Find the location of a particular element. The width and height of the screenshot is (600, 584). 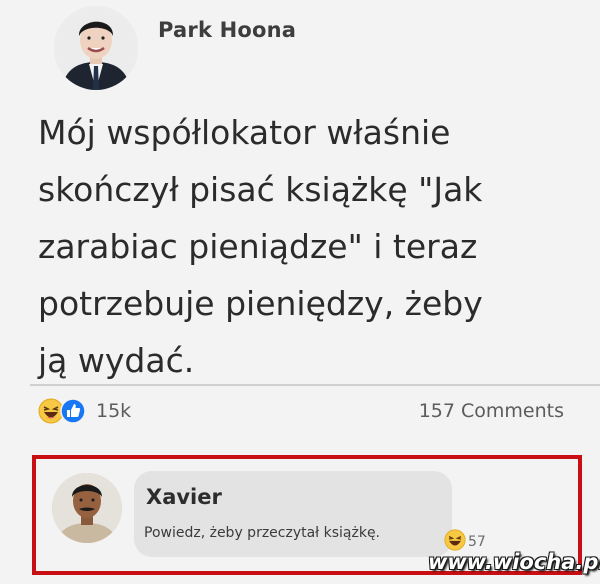

haha-reaction-icon is located at coordinates (455, 540).